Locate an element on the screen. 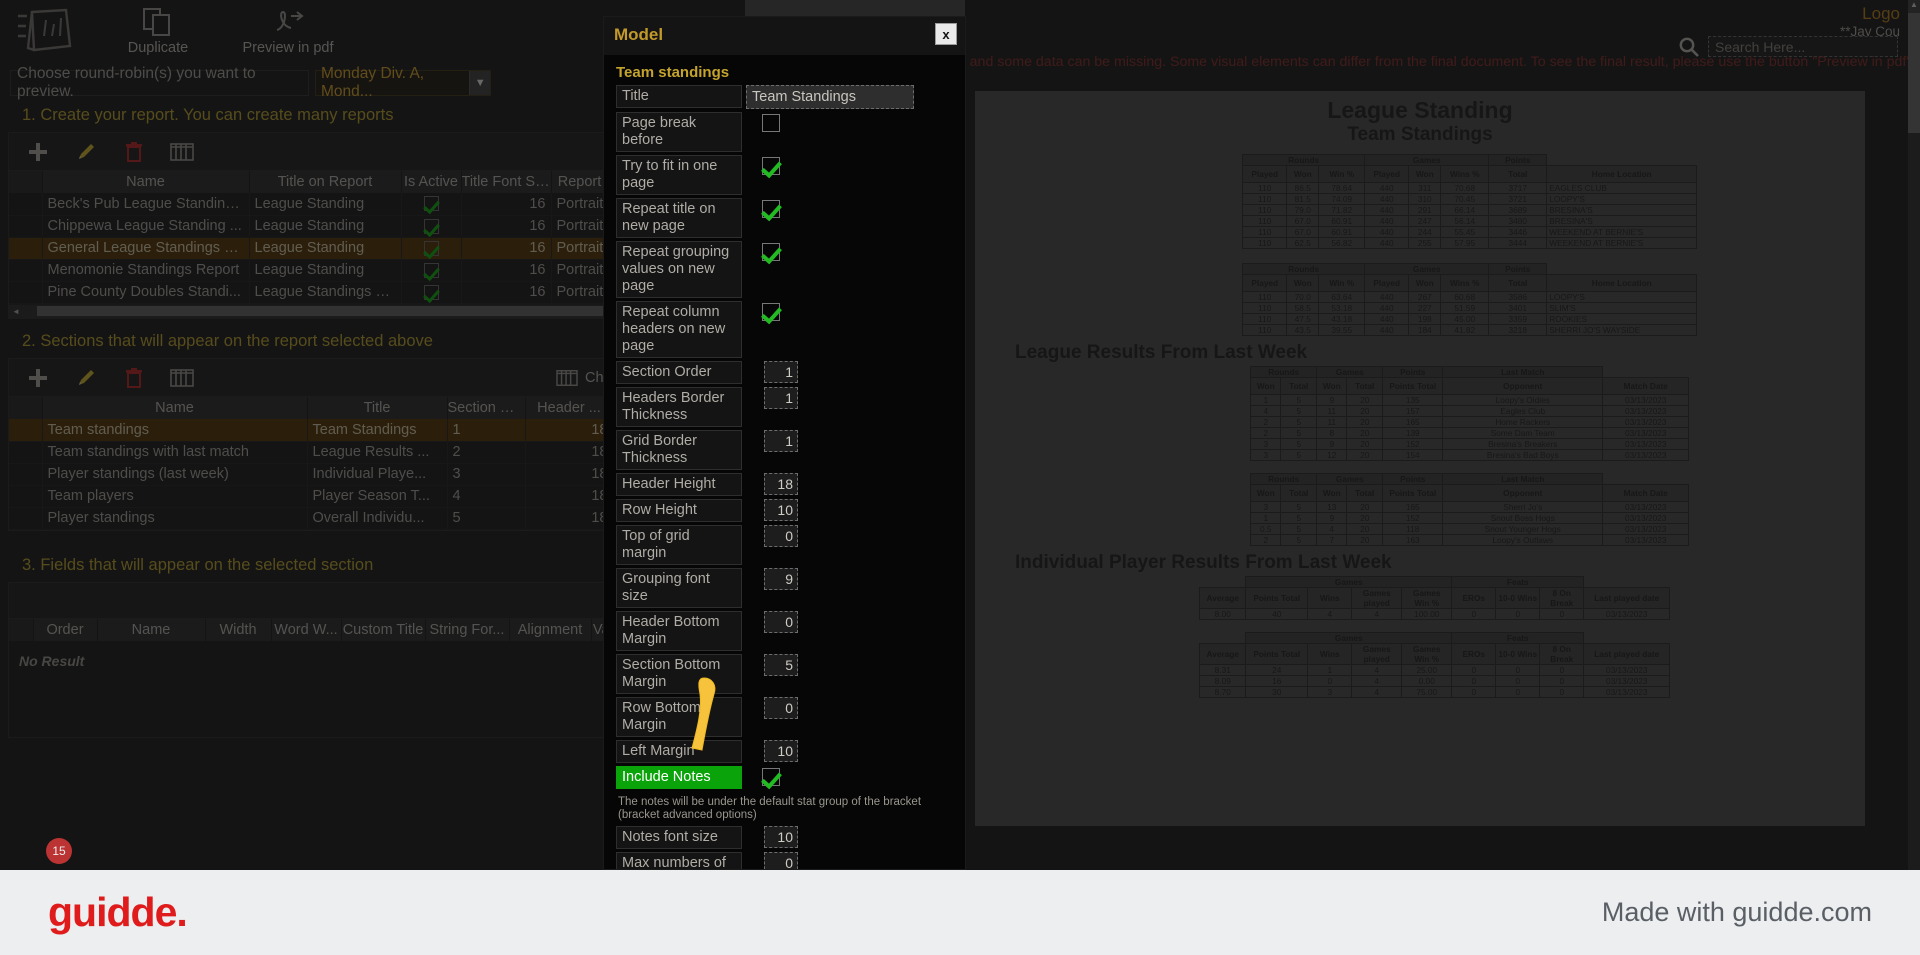 The width and height of the screenshot is (1920, 955). column-header: Section Order is located at coordinates (486, 408).